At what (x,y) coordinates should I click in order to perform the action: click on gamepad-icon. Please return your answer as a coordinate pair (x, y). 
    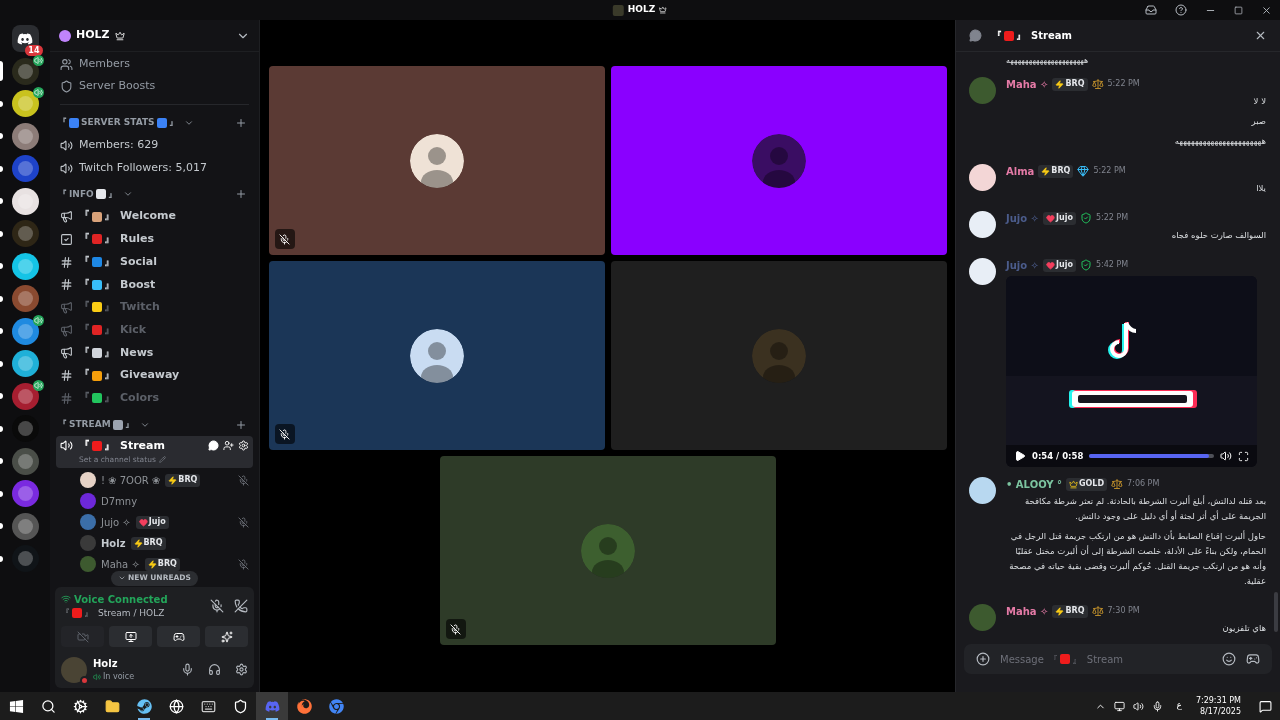
    Looking at the image, I should click on (1253, 659).